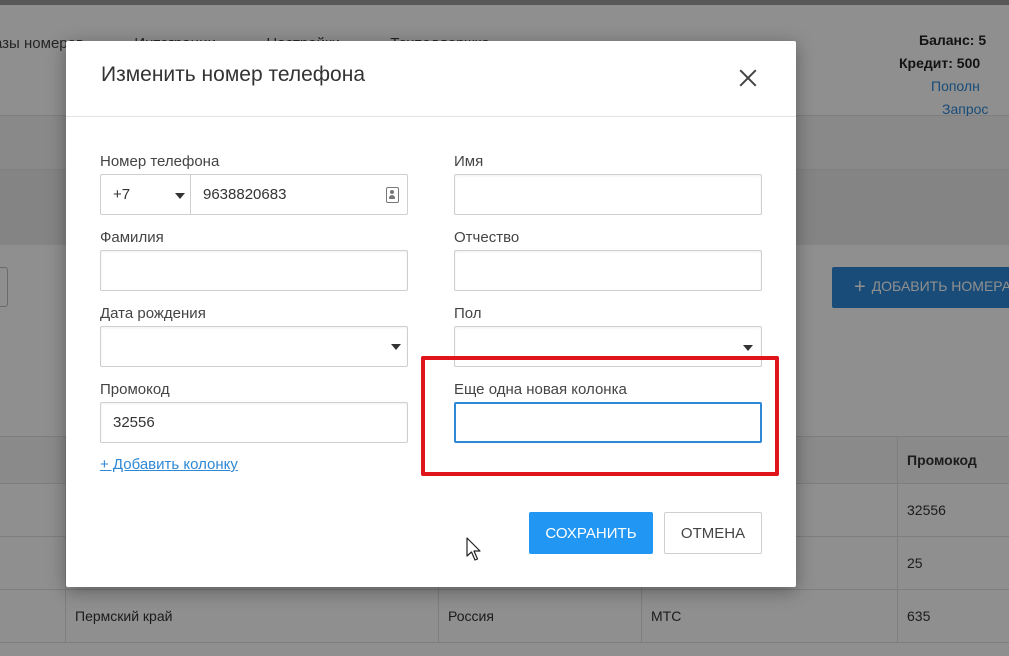 This screenshot has height=656, width=1009. What do you see at coordinates (153, 313) in the screenshot?
I see `birth-date-label: Дата рождения` at bounding box center [153, 313].